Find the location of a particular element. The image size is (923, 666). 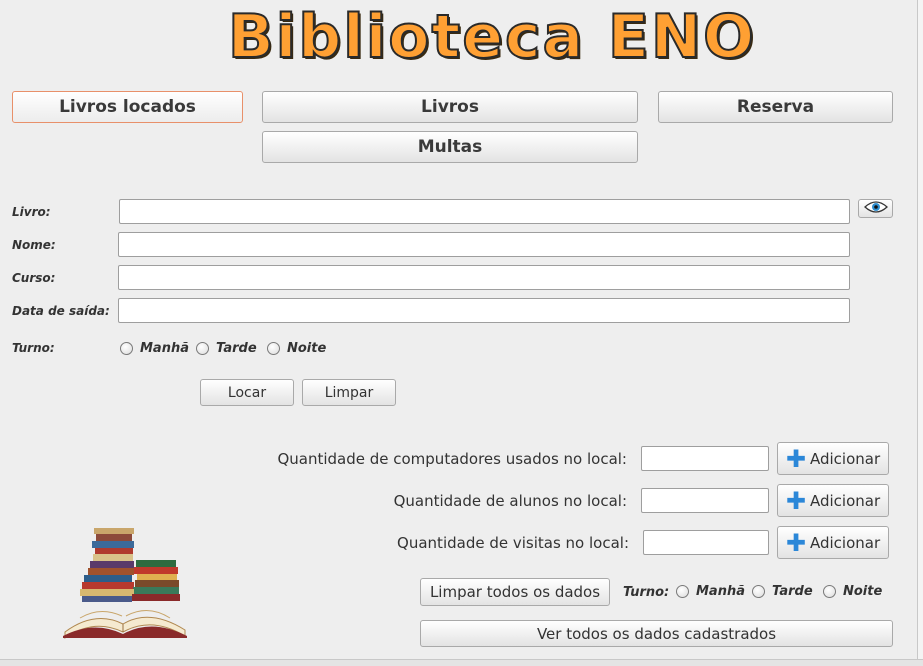

visitas-input is located at coordinates (706, 542).